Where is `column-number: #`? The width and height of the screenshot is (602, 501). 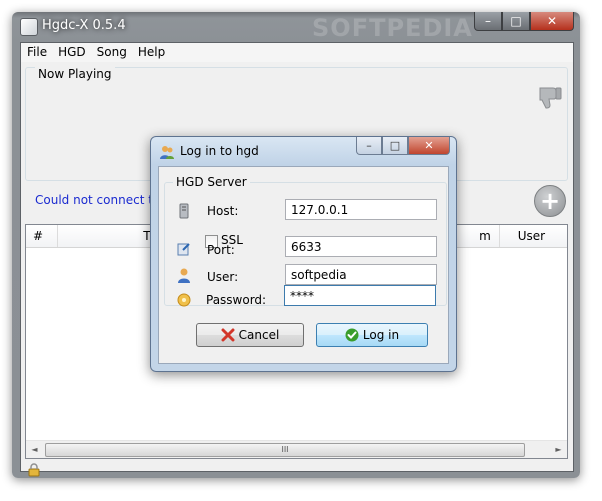 column-number: # is located at coordinates (42, 236).